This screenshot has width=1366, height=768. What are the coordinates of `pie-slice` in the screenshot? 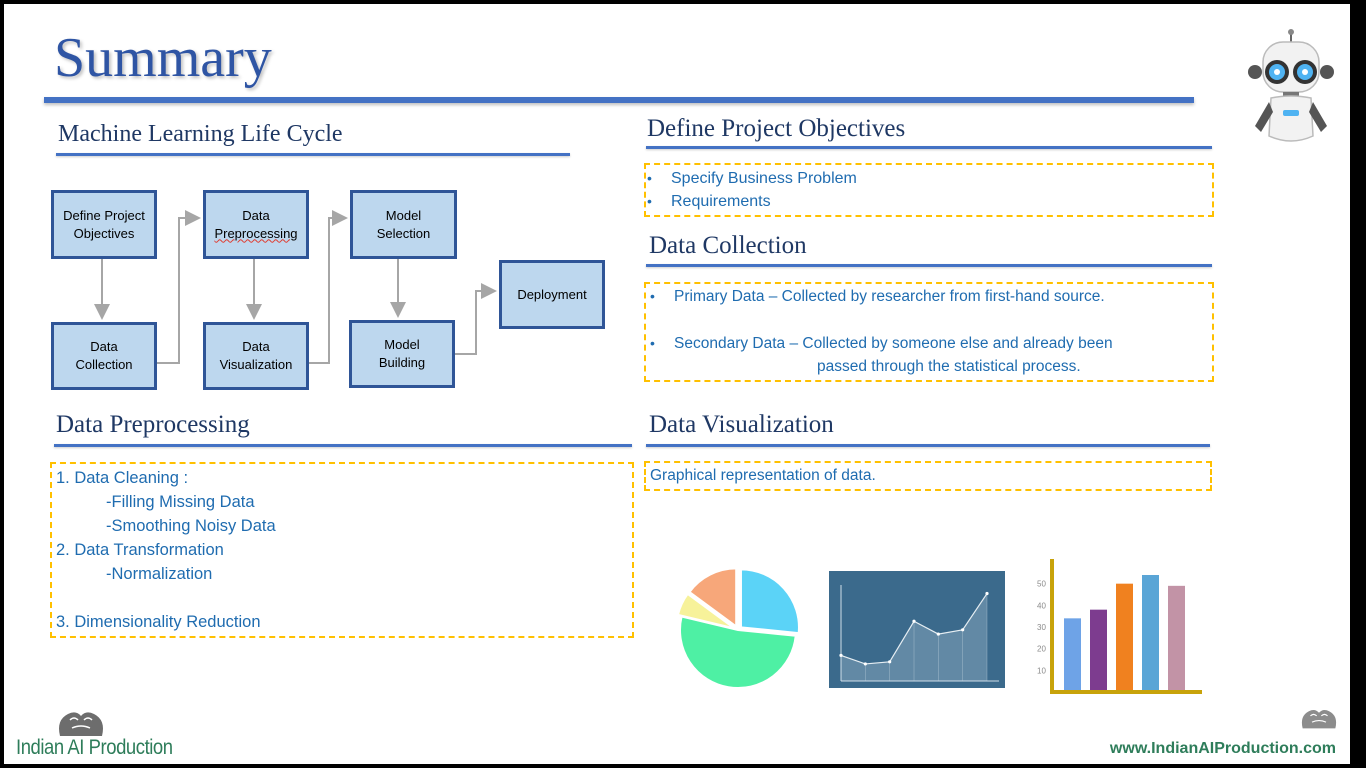 It's located at (769, 601).